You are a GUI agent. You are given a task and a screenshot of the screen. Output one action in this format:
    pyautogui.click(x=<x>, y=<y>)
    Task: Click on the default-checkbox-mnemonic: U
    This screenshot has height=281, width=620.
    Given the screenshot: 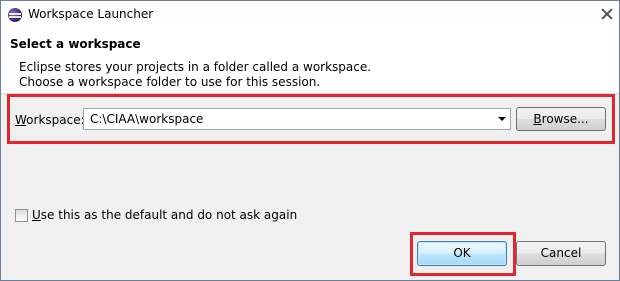 What is the action you would take?
    pyautogui.click(x=36, y=215)
    